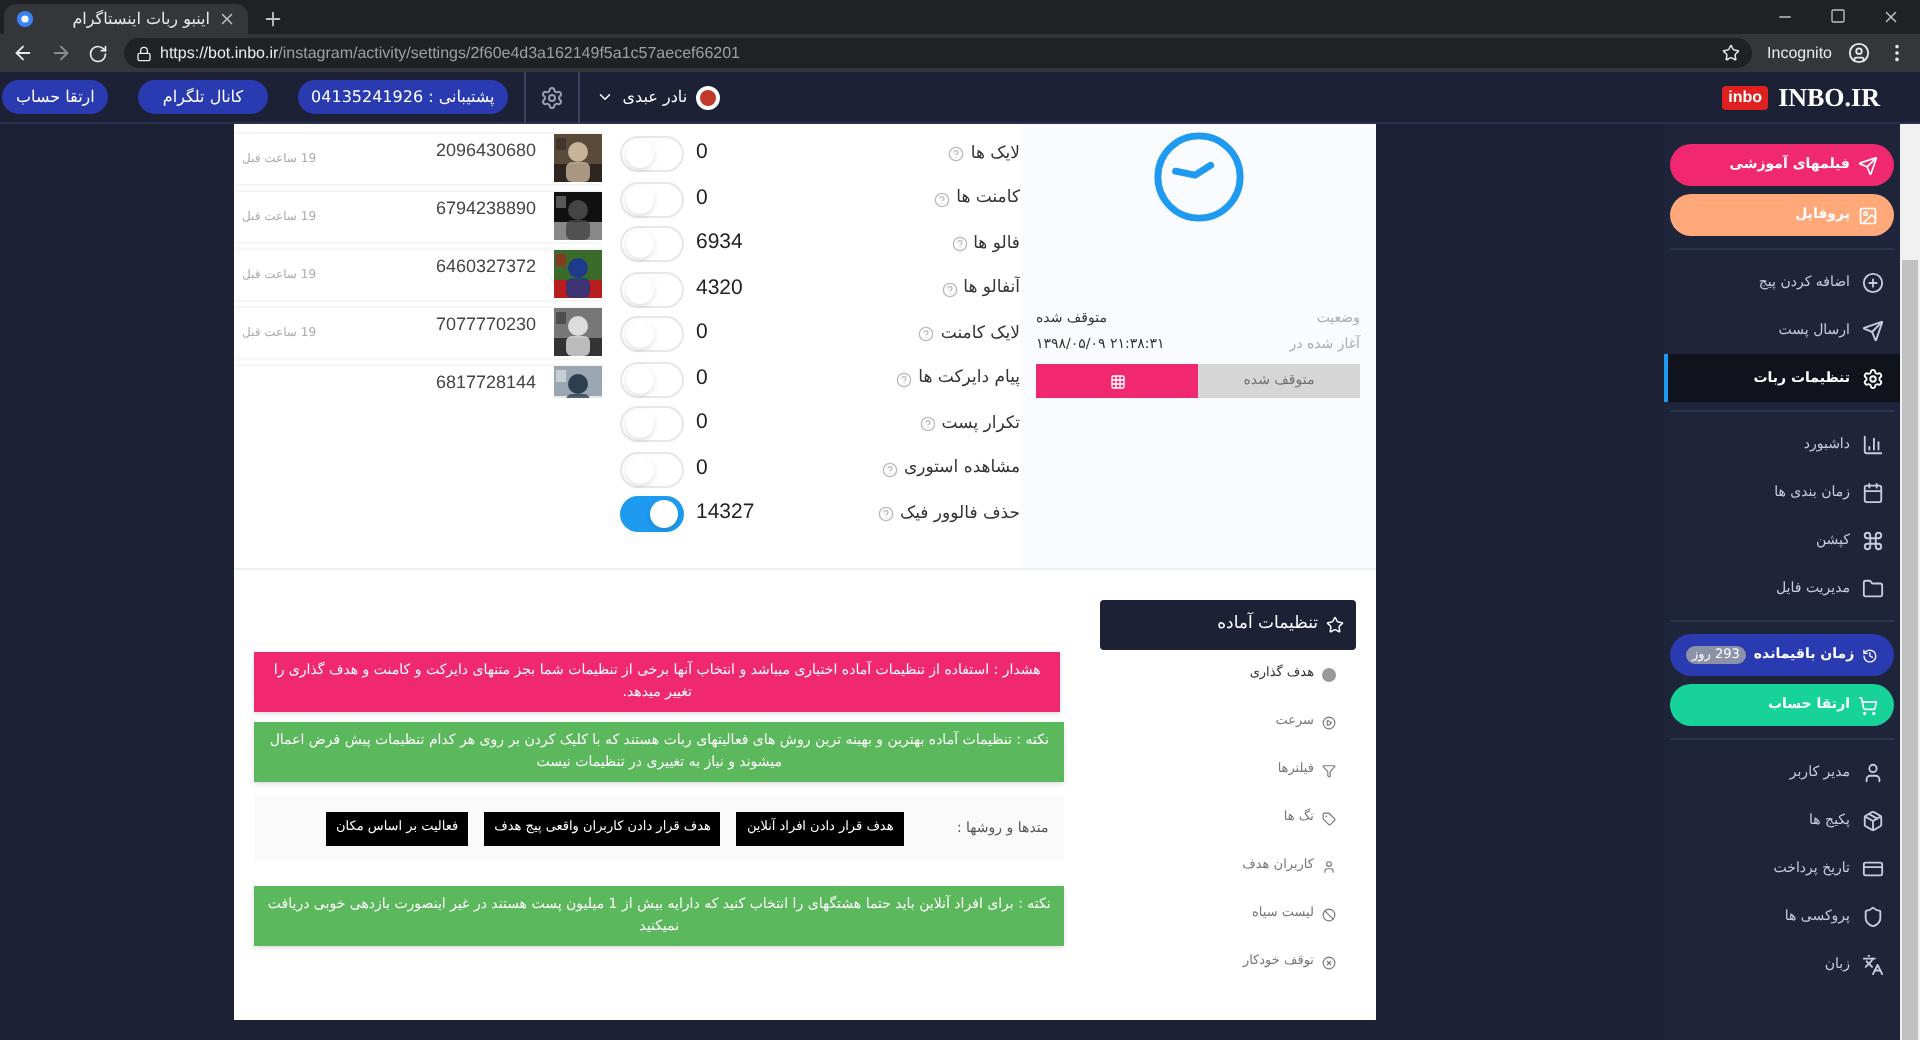 This screenshot has height=1040, width=1920. What do you see at coordinates (720, 288) in the screenshot?
I see `stat-value: 4320` at bounding box center [720, 288].